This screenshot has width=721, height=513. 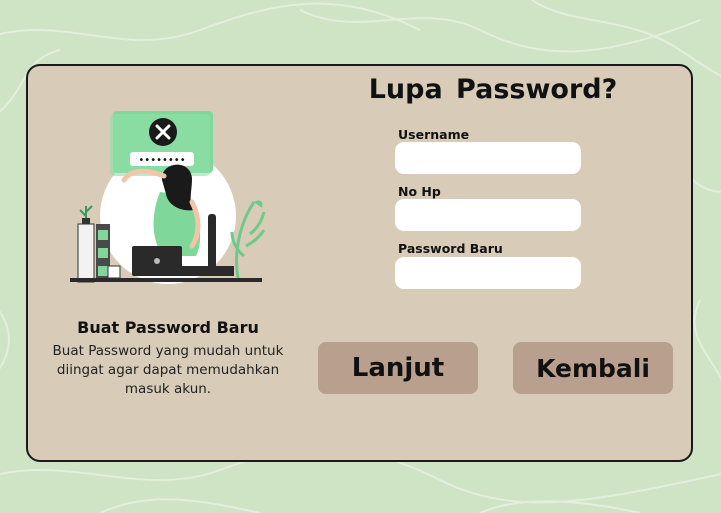 I want to click on phone-label: No Hp, so click(x=419, y=191).